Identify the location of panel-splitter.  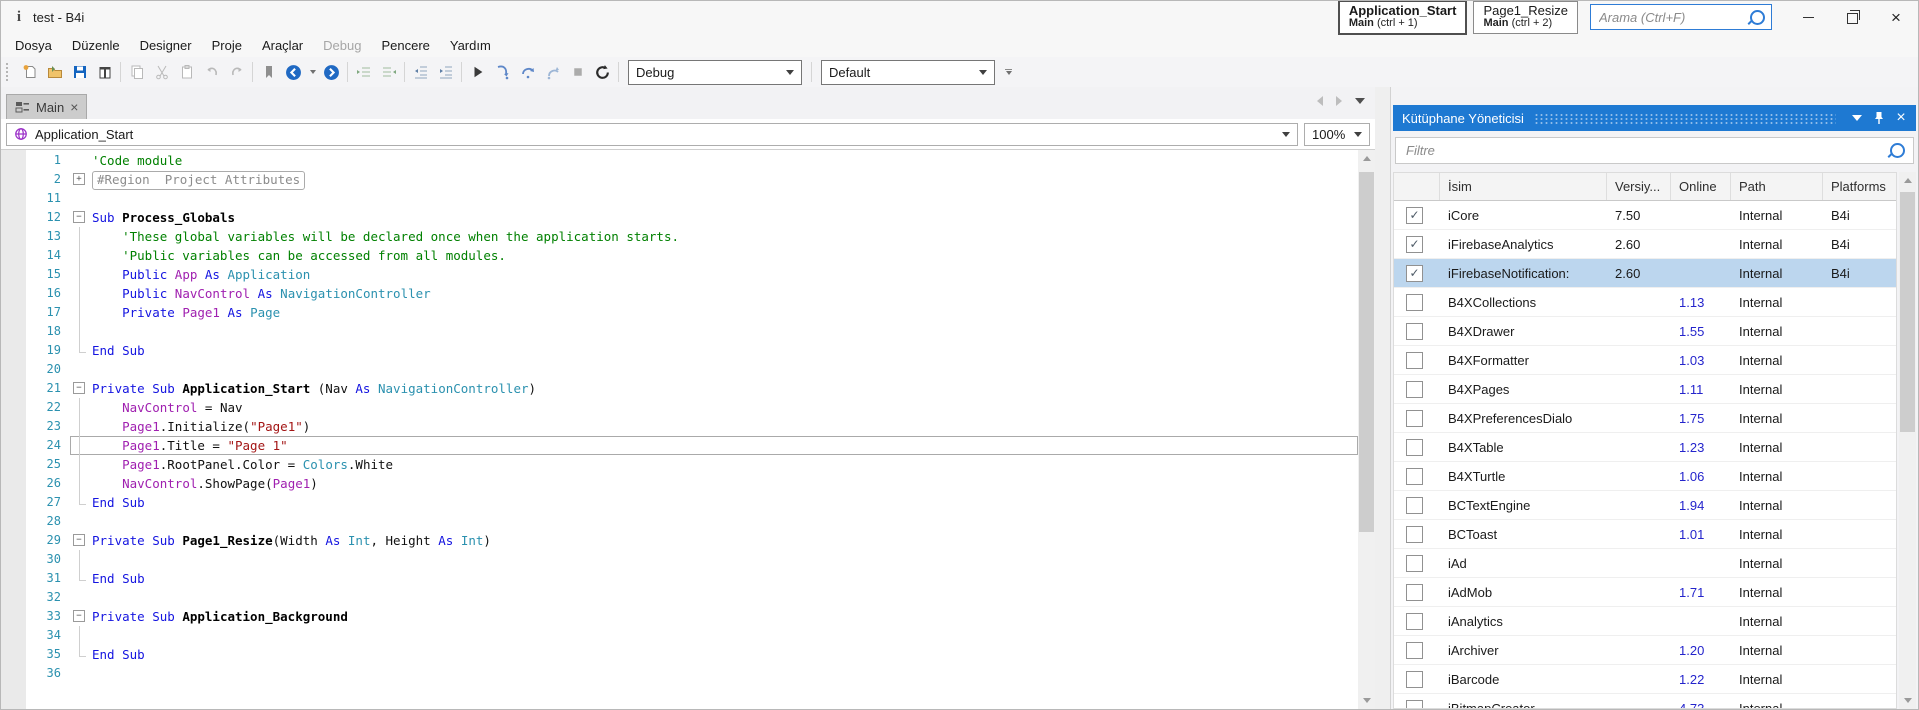
(1382, 398).